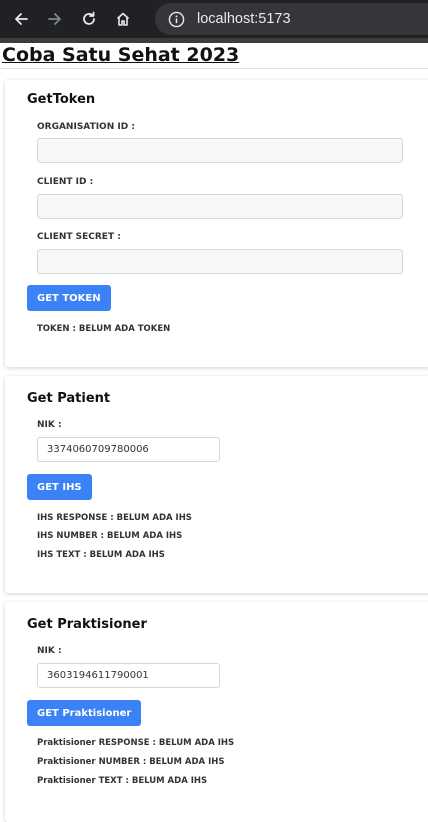 This screenshot has width=428, height=822. I want to click on get-praktisioner-heading: Get Praktisioner, so click(87, 624).